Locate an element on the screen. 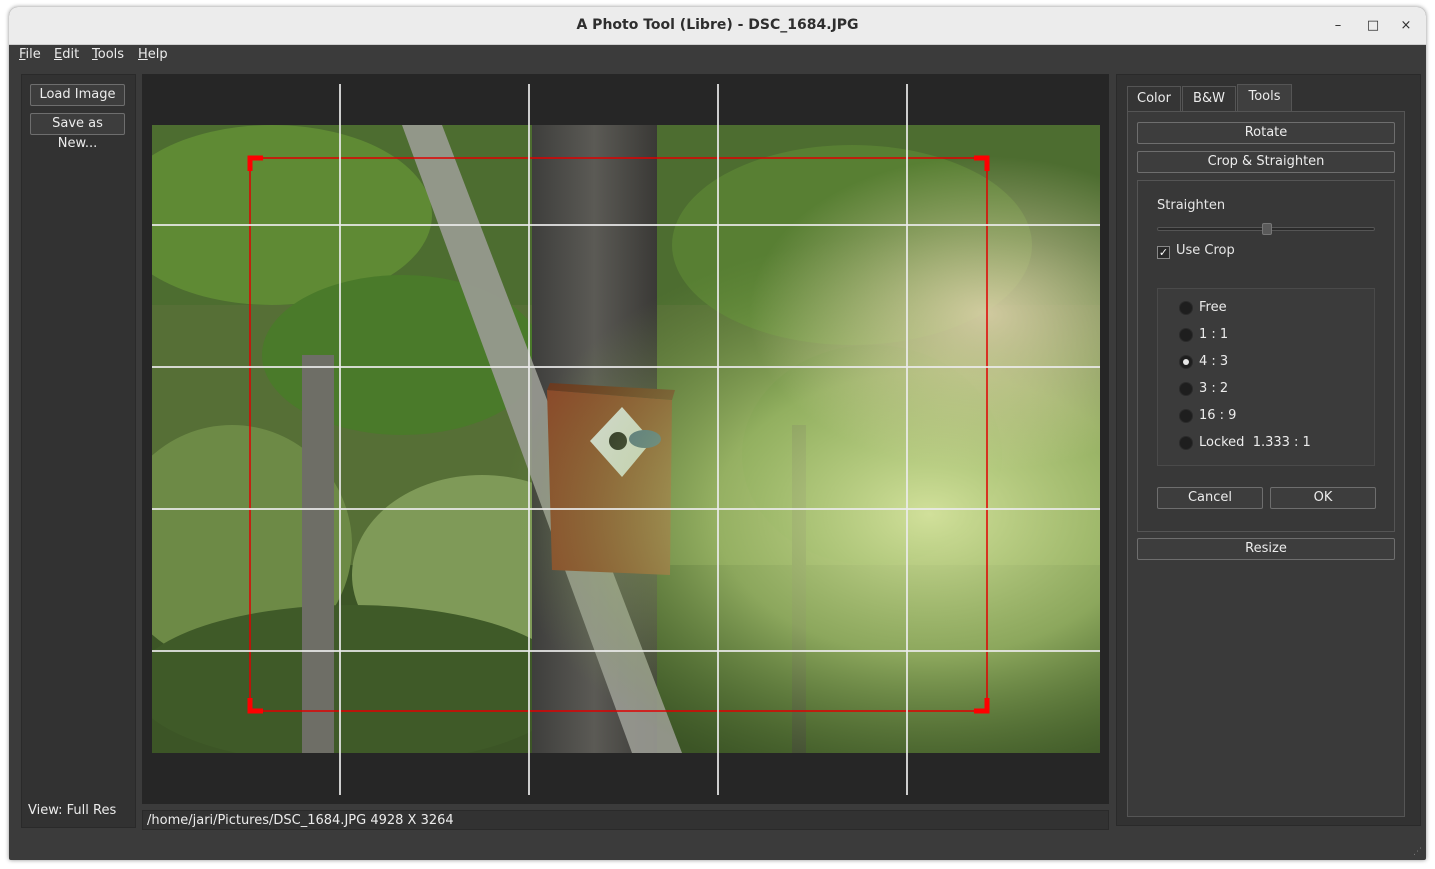  straighten-label: Straighten is located at coordinates (1191, 205).